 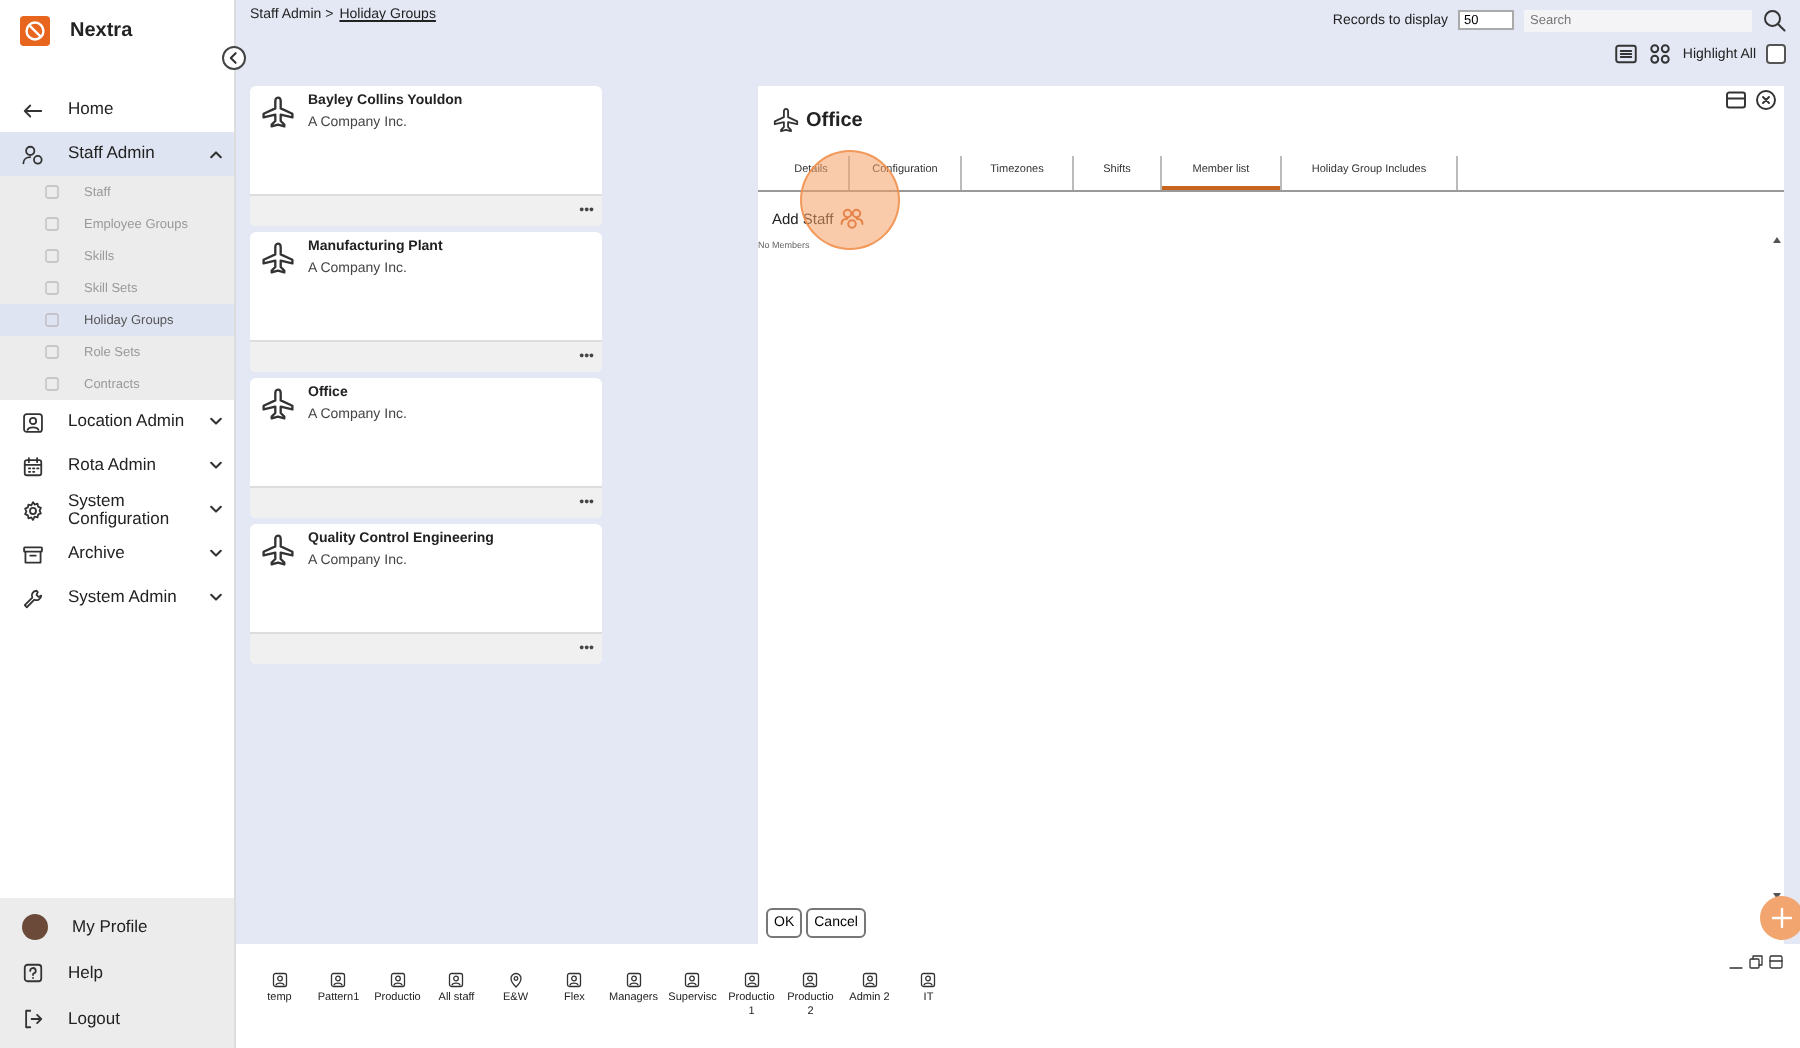 What do you see at coordinates (1776, 54) in the screenshot?
I see `highlight-checkbox` at bounding box center [1776, 54].